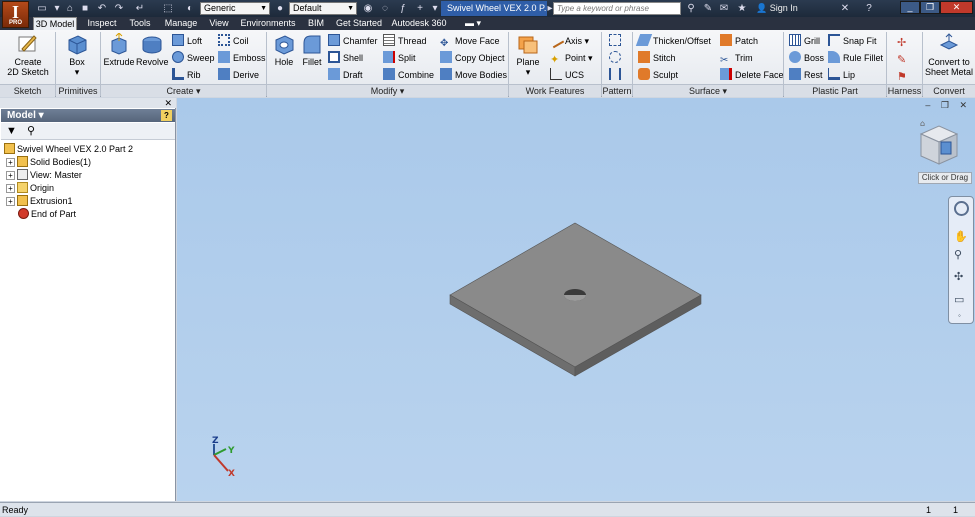  What do you see at coordinates (736, 58) in the screenshot?
I see `trim-button: ✂ Trim` at bounding box center [736, 58].